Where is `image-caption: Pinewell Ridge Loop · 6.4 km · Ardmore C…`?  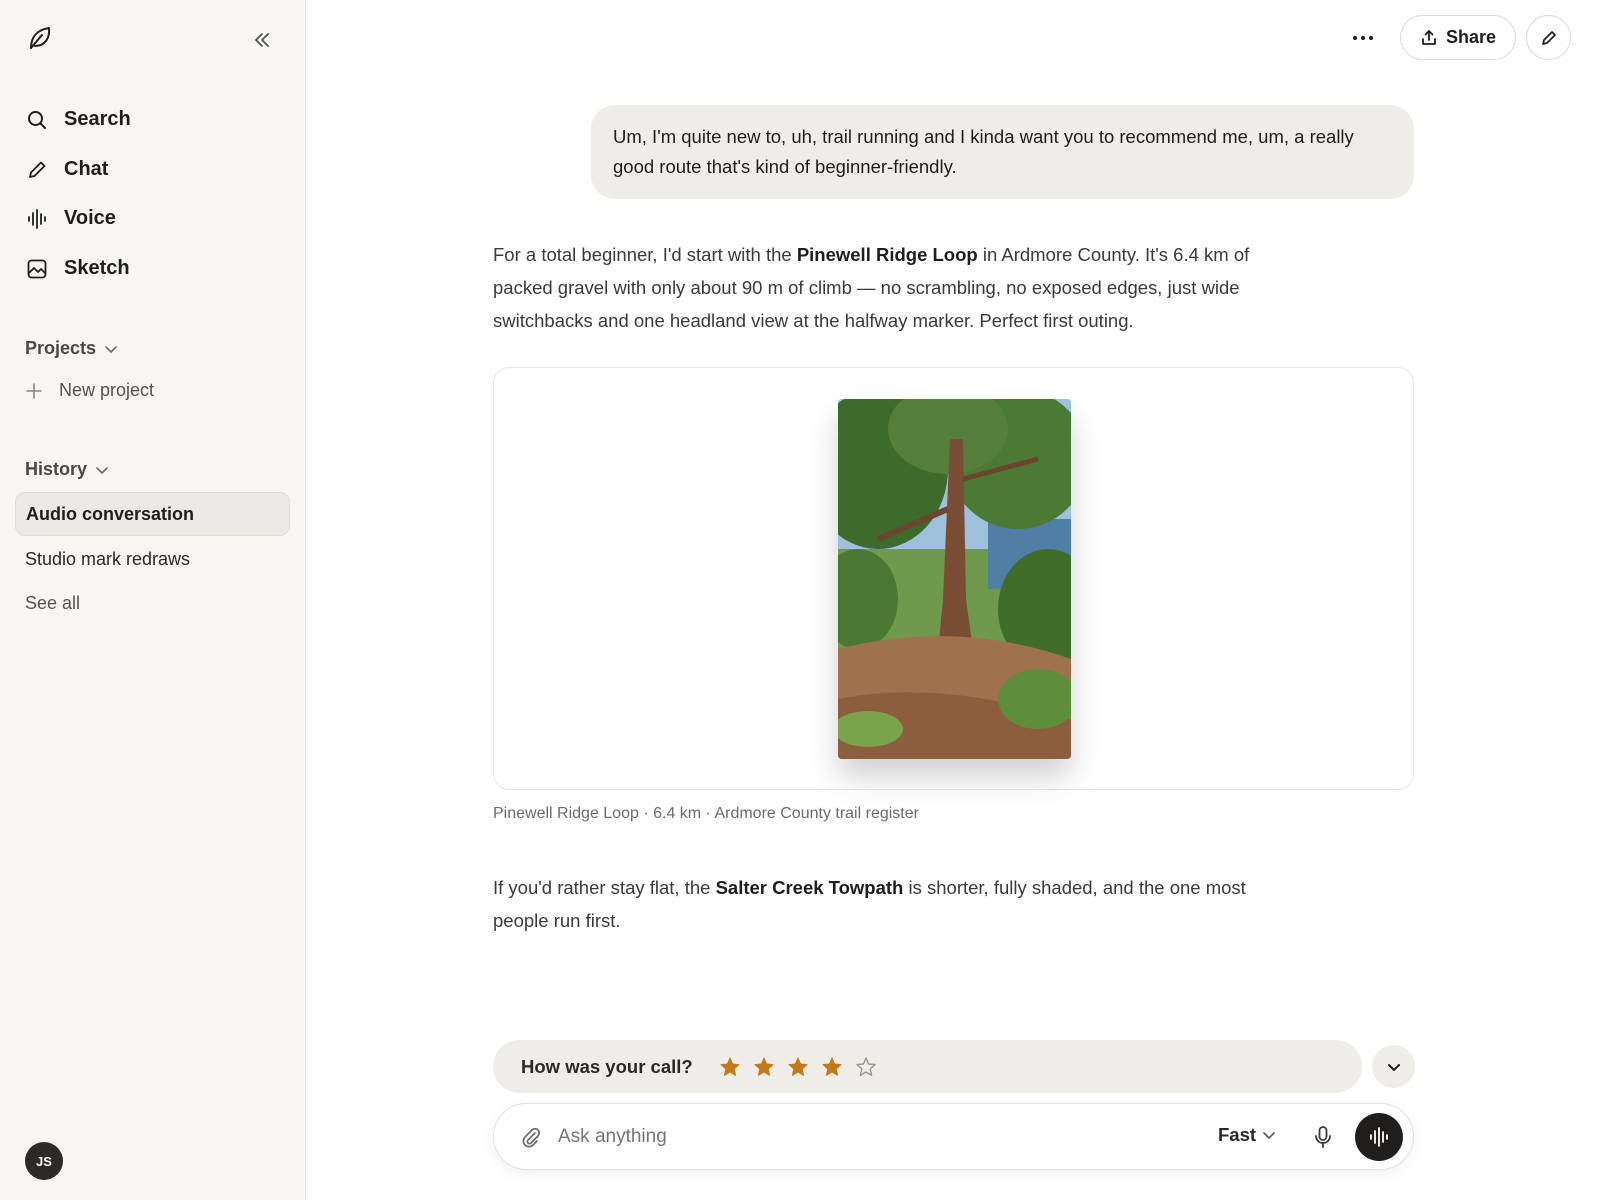 image-caption: Pinewell Ridge Loop · 6.4 km · Ardmore C… is located at coordinates (706, 813).